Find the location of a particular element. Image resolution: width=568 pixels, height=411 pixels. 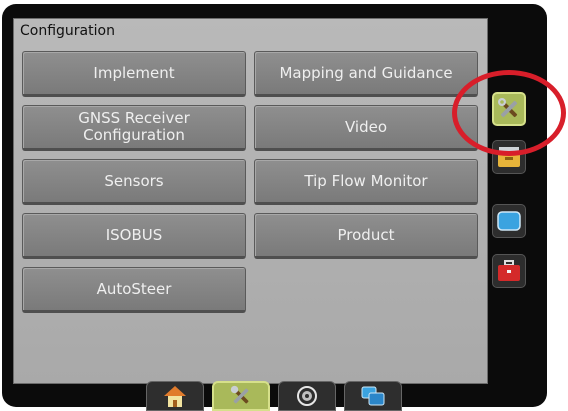

side-tab-tools is located at coordinates (509, 271).